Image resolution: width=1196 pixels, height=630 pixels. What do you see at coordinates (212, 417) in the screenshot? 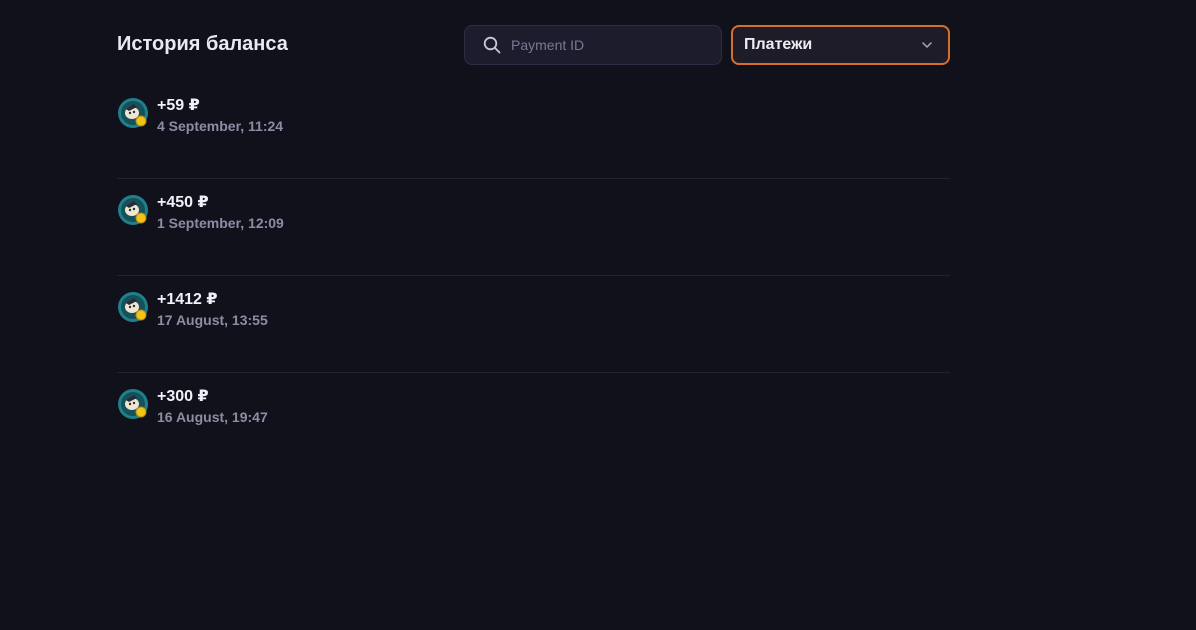
I see `transaction-date: 16 August, 19:47` at bounding box center [212, 417].